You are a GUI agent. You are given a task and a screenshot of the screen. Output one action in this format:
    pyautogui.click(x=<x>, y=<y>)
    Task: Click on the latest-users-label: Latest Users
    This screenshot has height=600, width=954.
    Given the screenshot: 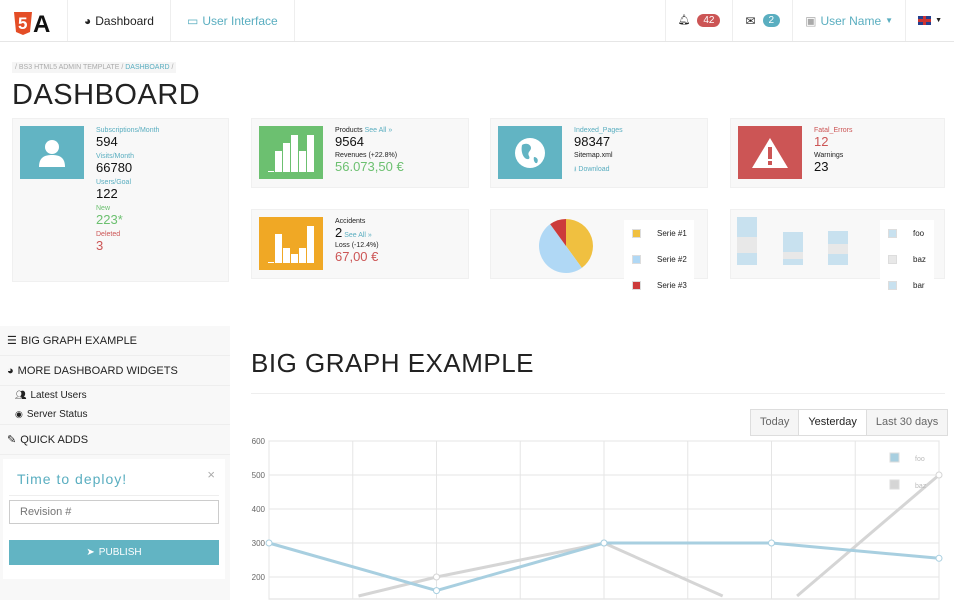 What is the action you would take?
    pyautogui.click(x=58, y=395)
    